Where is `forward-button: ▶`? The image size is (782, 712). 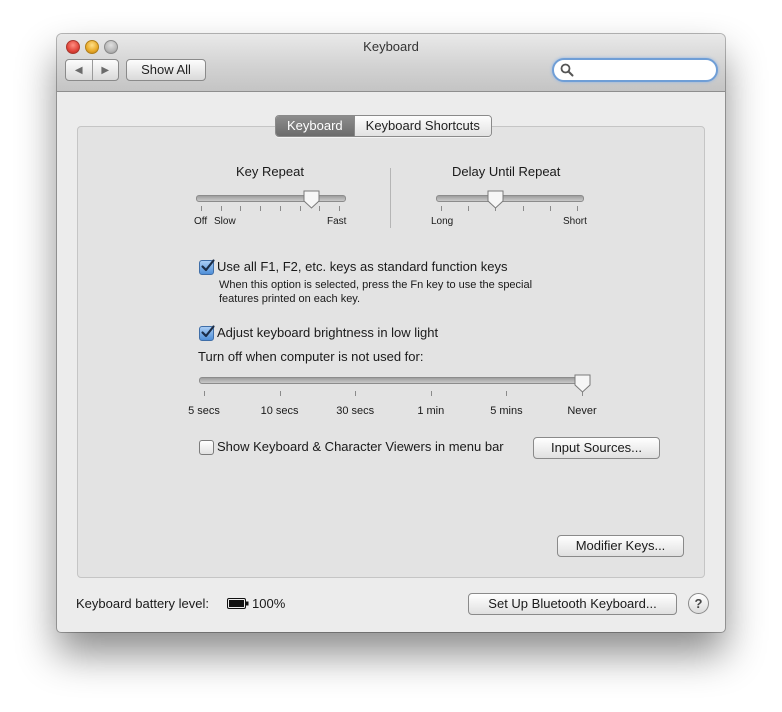 forward-button: ▶ is located at coordinates (105, 70).